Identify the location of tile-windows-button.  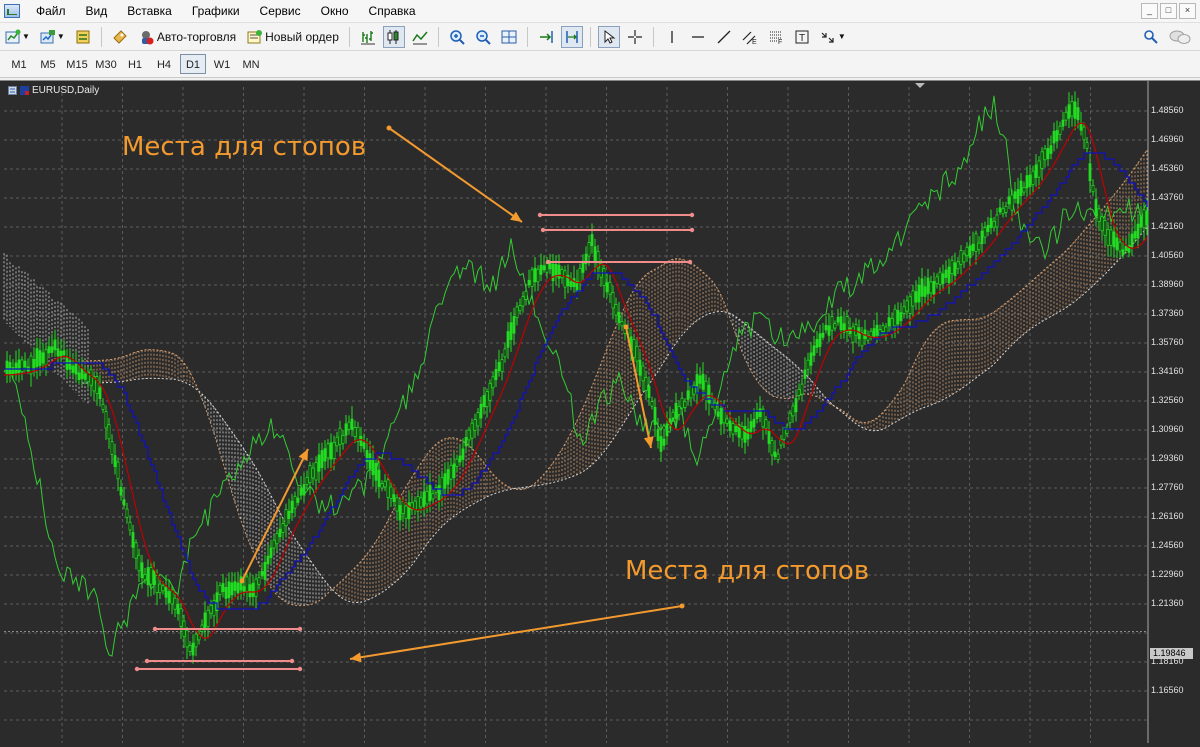
(509, 37).